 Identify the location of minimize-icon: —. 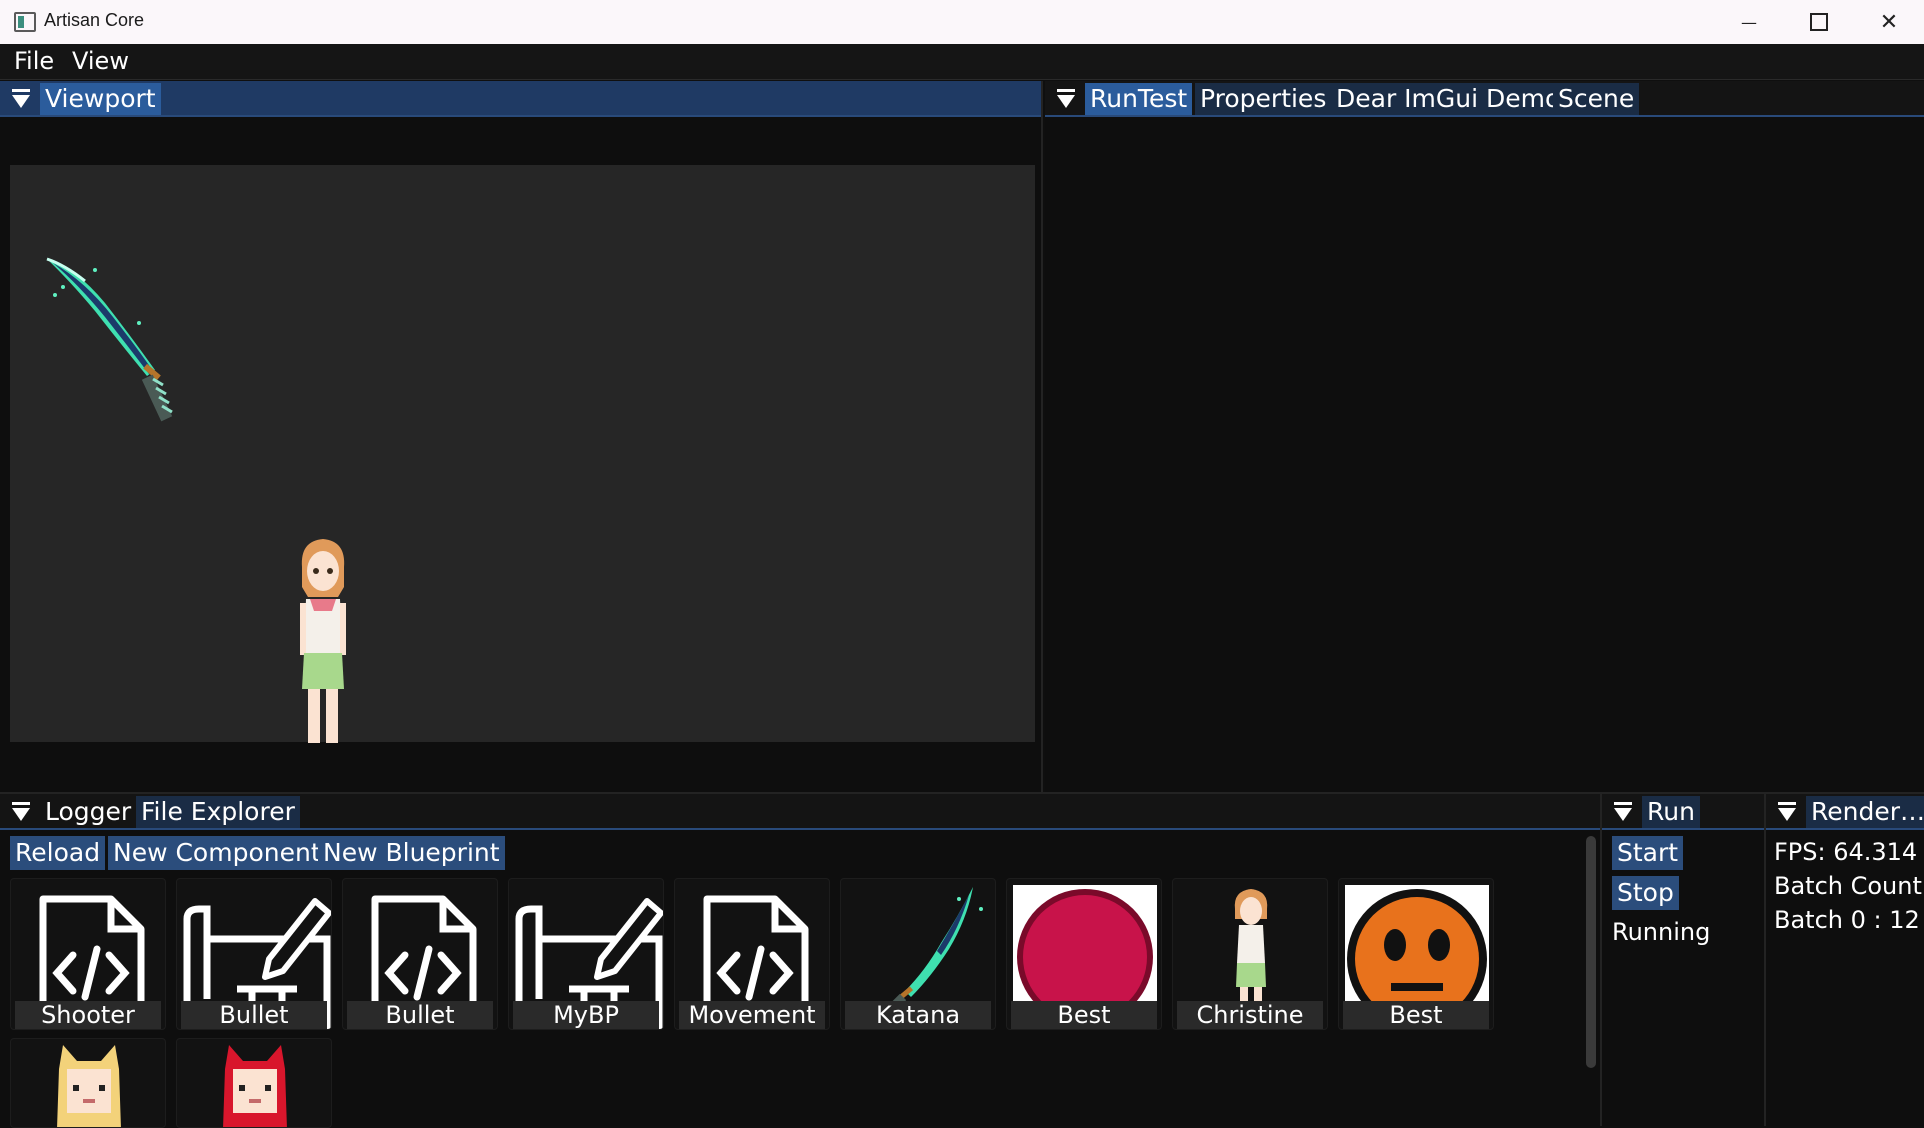
(1749, 22).